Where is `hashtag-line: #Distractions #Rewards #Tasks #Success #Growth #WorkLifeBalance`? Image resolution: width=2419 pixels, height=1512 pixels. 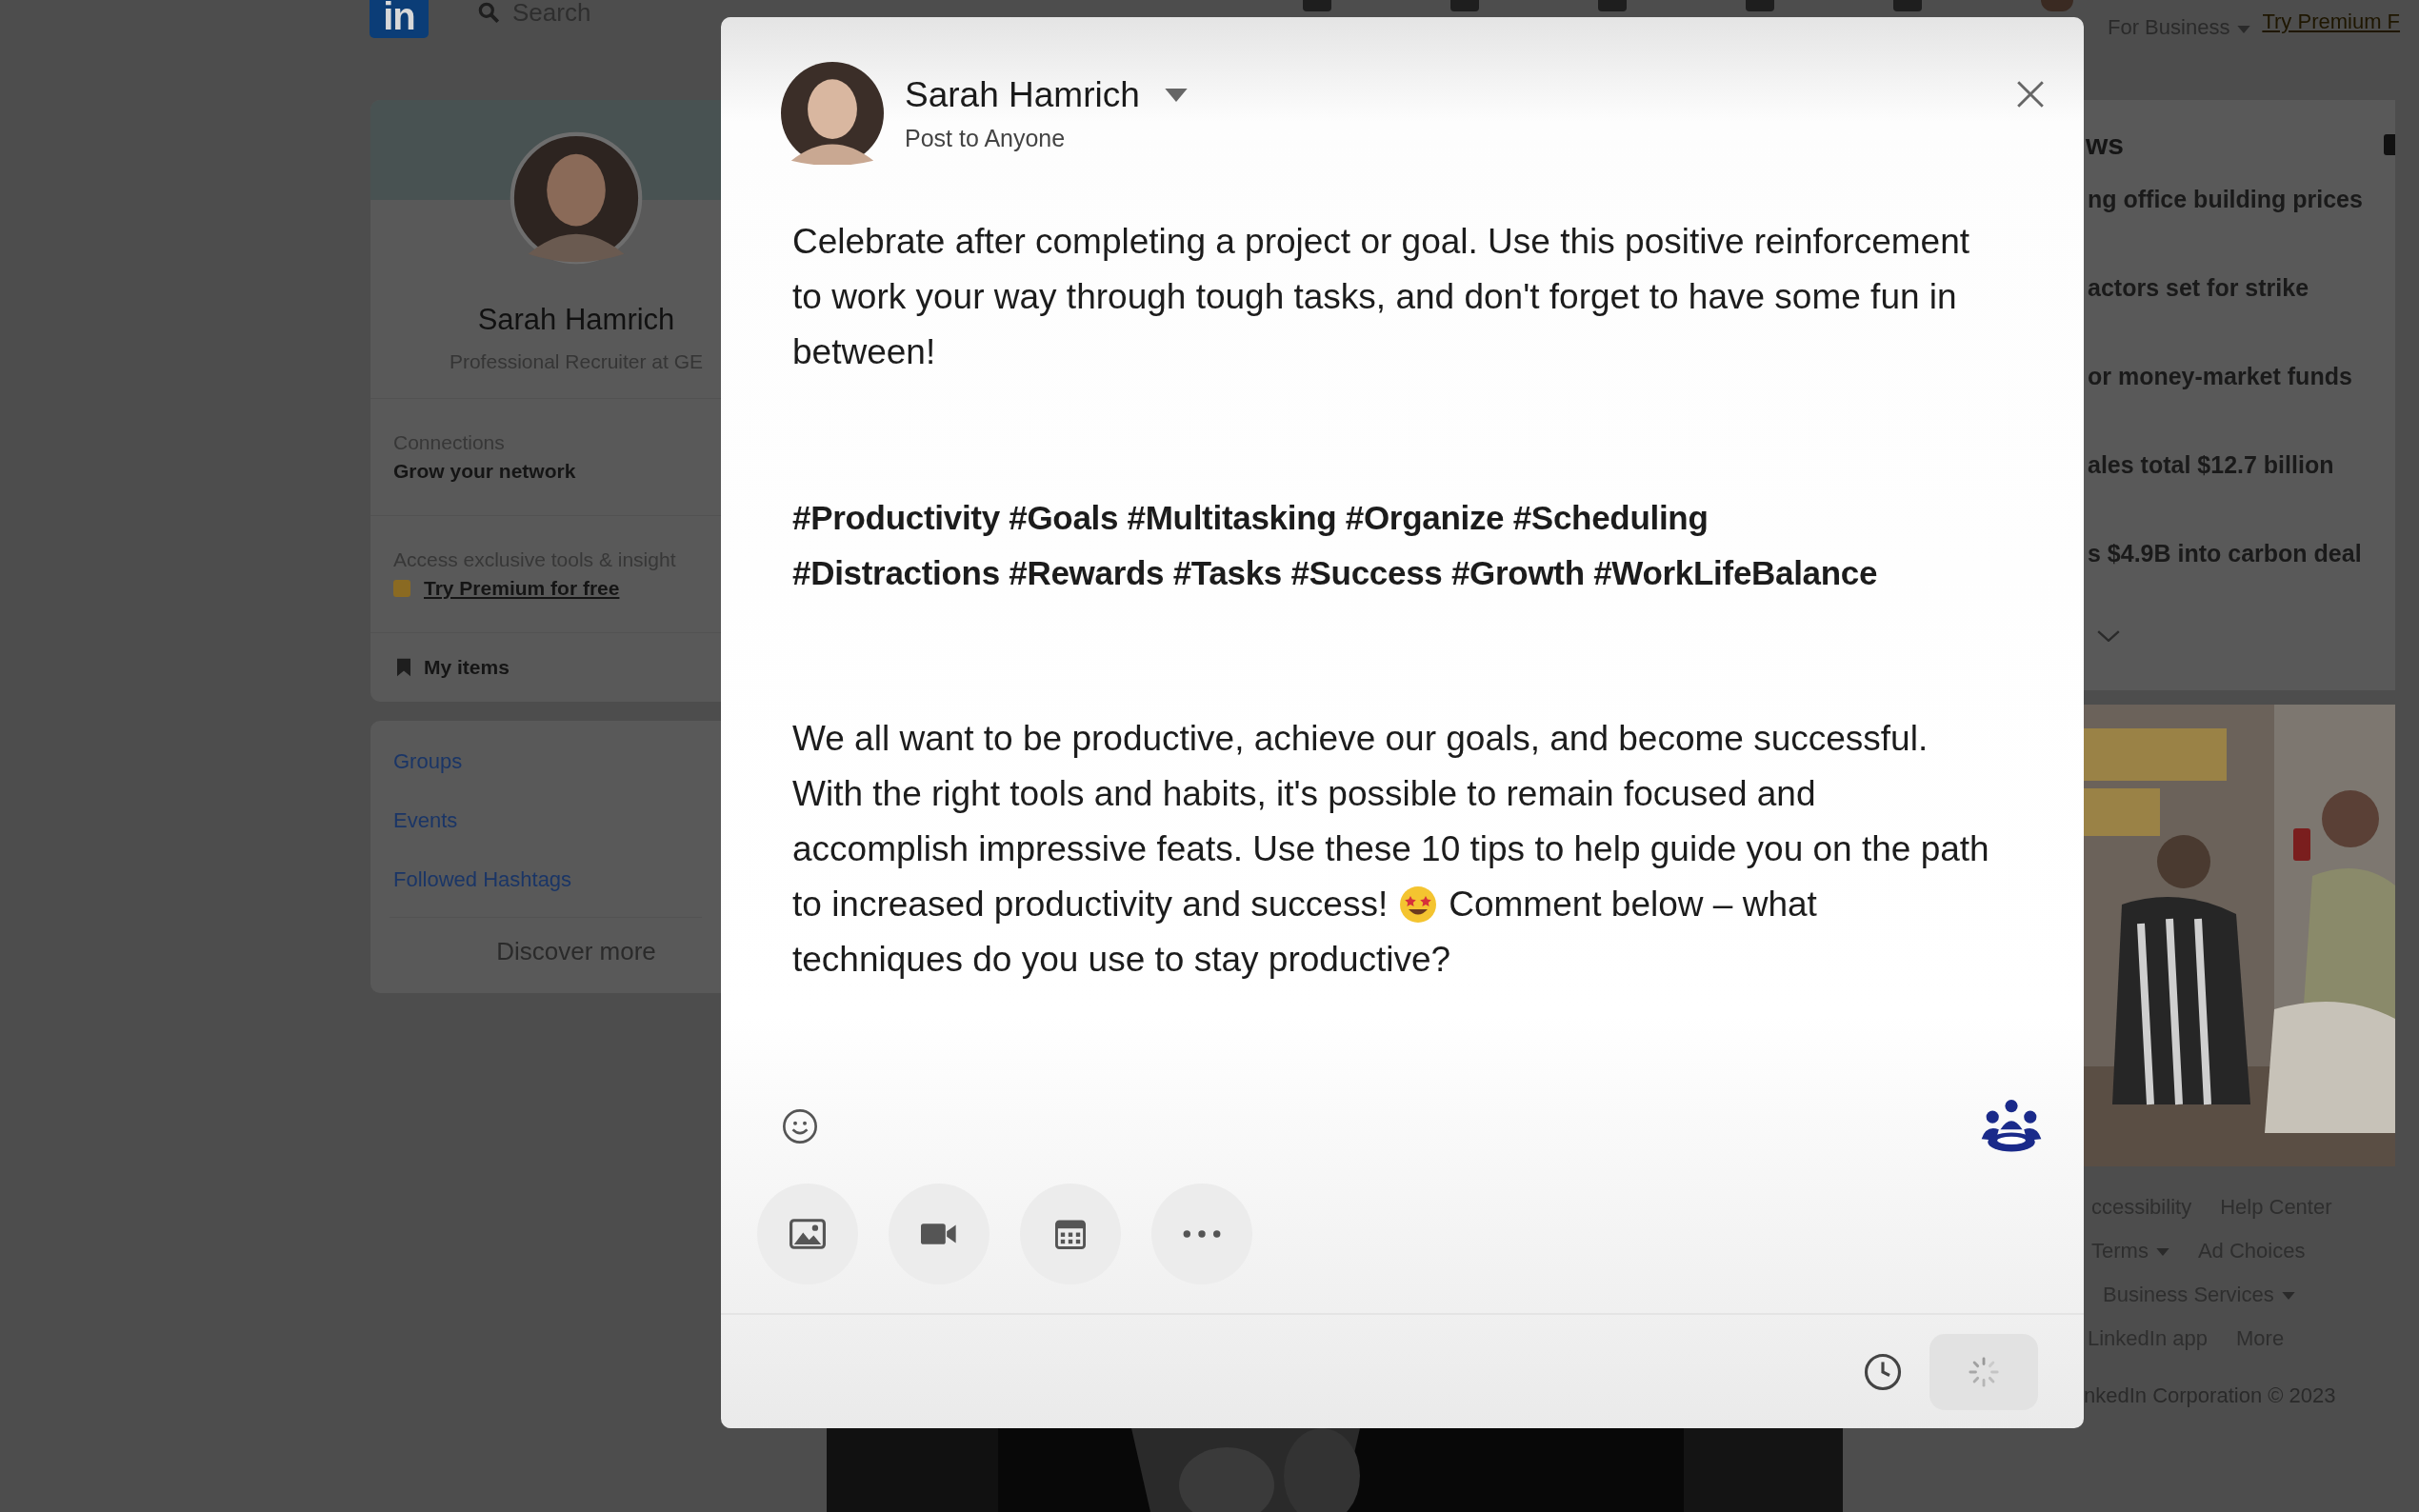 hashtag-line: #Distractions #Rewards #Tasks #Success #Growth #WorkLifeBalance is located at coordinates (1335, 573).